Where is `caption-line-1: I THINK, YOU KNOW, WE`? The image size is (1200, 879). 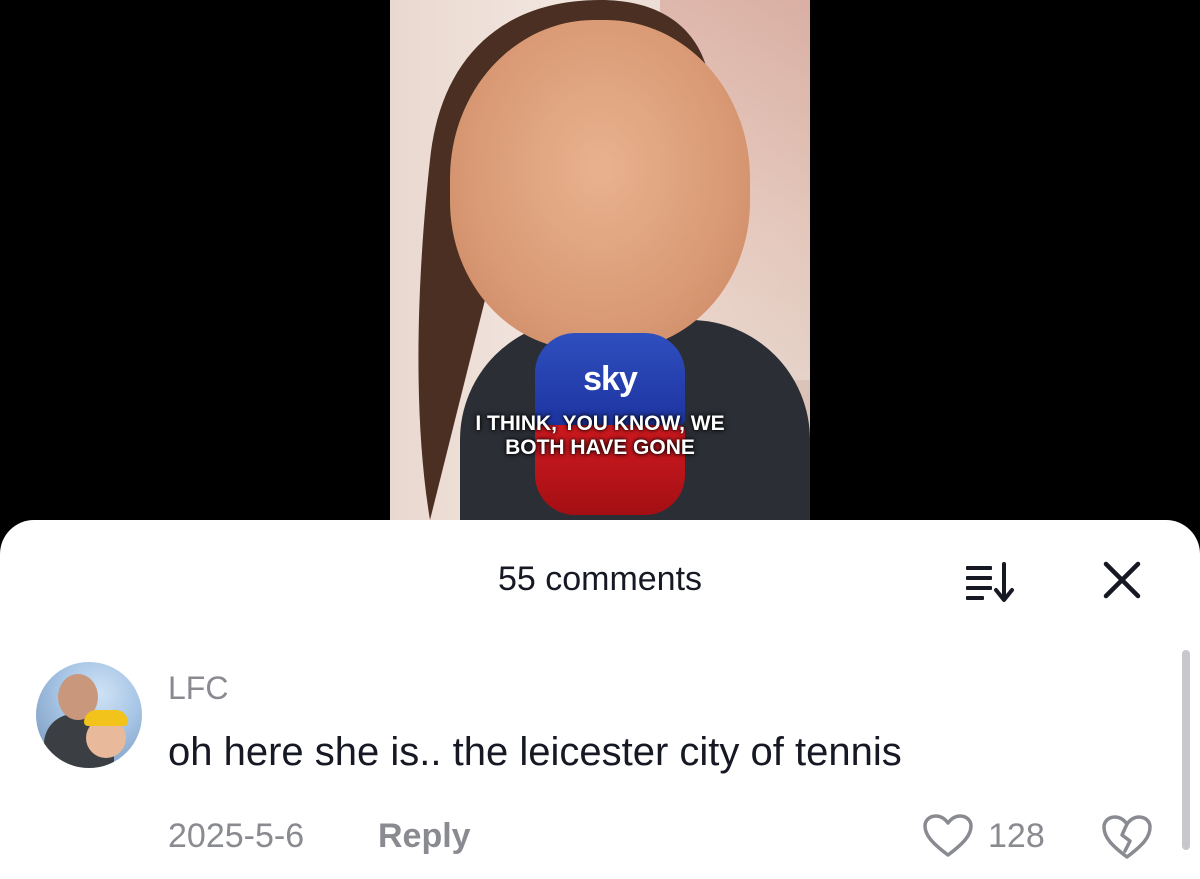 caption-line-1: I THINK, YOU KNOW, WE is located at coordinates (600, 423).